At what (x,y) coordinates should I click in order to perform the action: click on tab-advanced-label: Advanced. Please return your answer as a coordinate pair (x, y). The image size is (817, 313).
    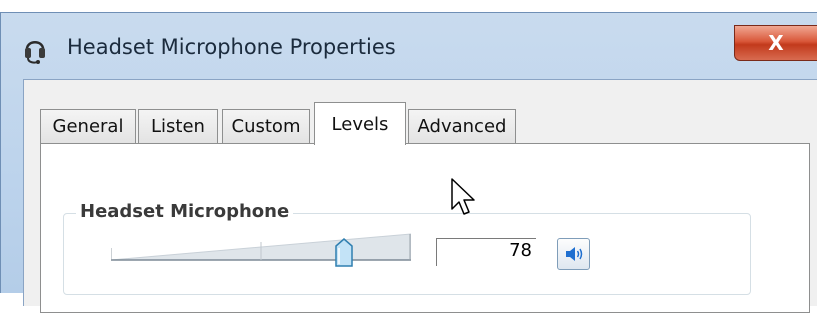
    Looking at the image, I should click on (462, 126).